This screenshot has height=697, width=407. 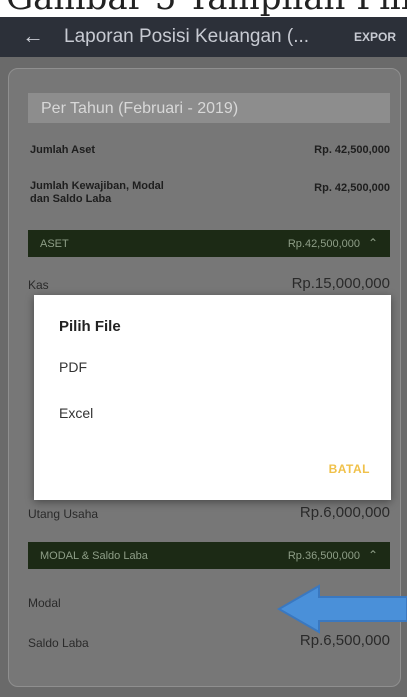 What do you see at coordinates (54, 244) in the screenshot?
I see `asset-section-name: ASET` at bounding box center [54, 244].